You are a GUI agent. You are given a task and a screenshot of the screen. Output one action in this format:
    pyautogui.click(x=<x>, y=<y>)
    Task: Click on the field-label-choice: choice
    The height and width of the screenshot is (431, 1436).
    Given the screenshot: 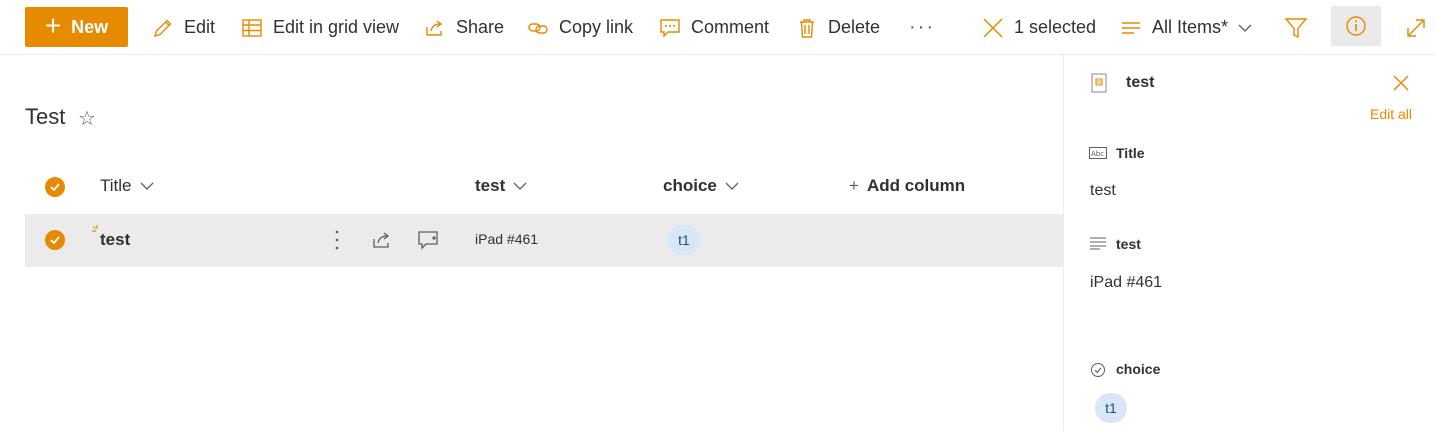 What is the action you would take?
    pyautogui.click(x=1138, y=369)
    